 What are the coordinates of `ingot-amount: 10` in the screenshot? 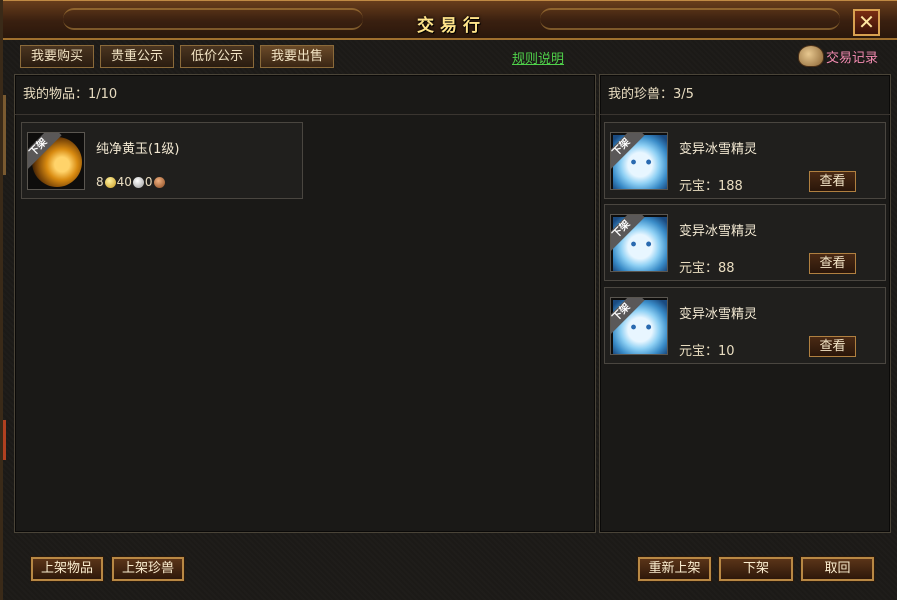 It's located at (726, 351).